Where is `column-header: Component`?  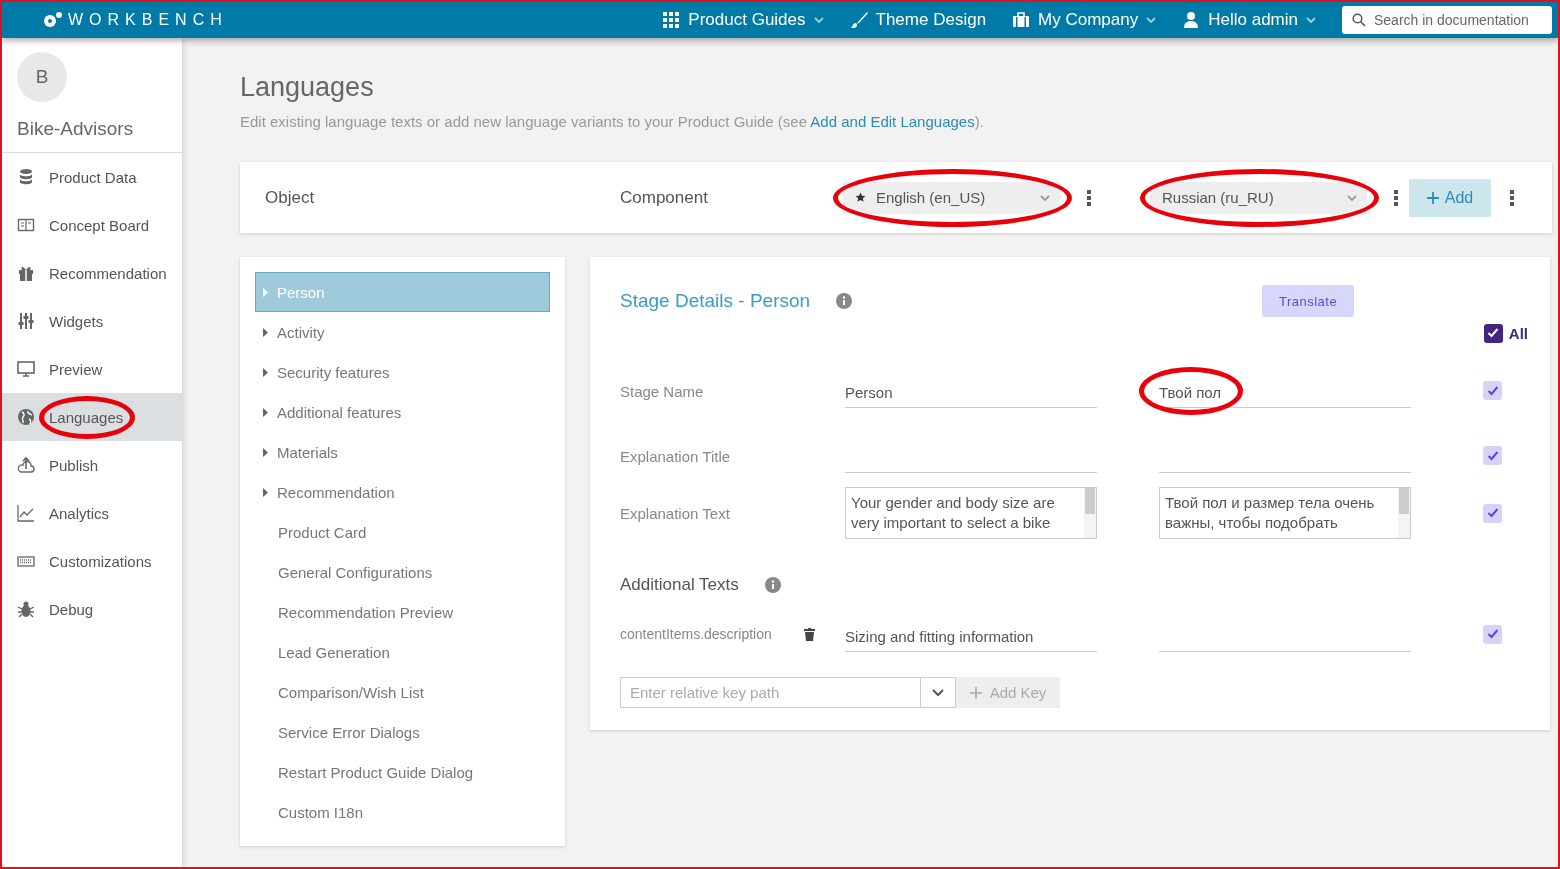 column-header: Component is located at coordinates (664, 197).